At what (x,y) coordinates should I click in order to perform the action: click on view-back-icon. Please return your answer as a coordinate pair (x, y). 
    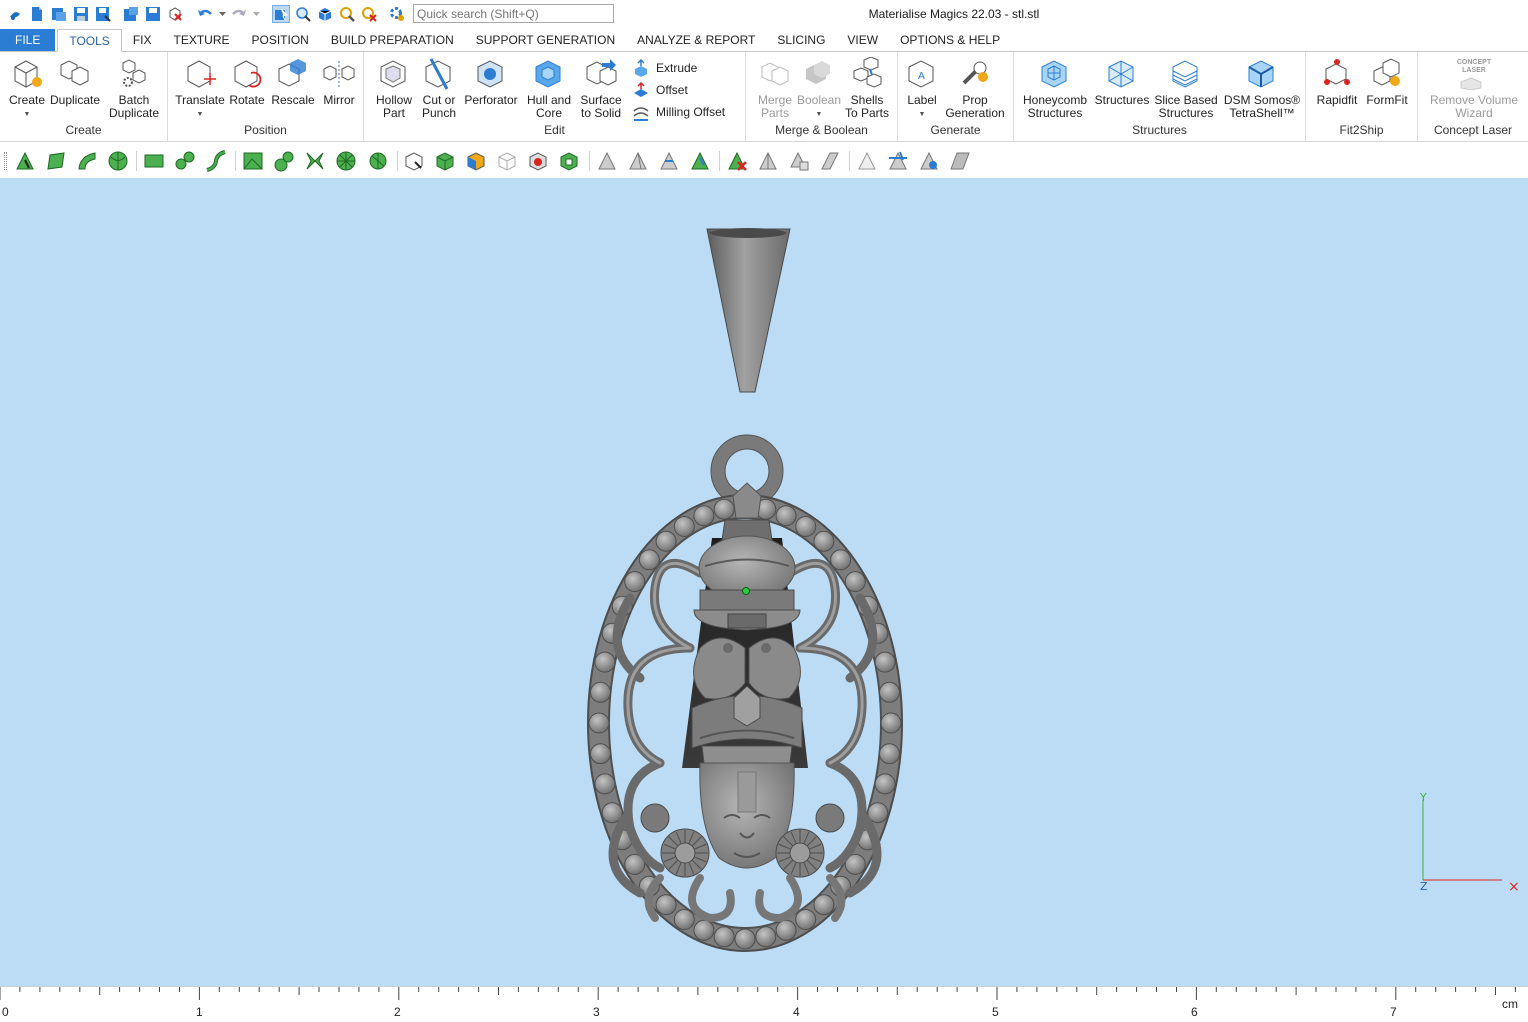
    Looking at the image, I should click on (445, 161).